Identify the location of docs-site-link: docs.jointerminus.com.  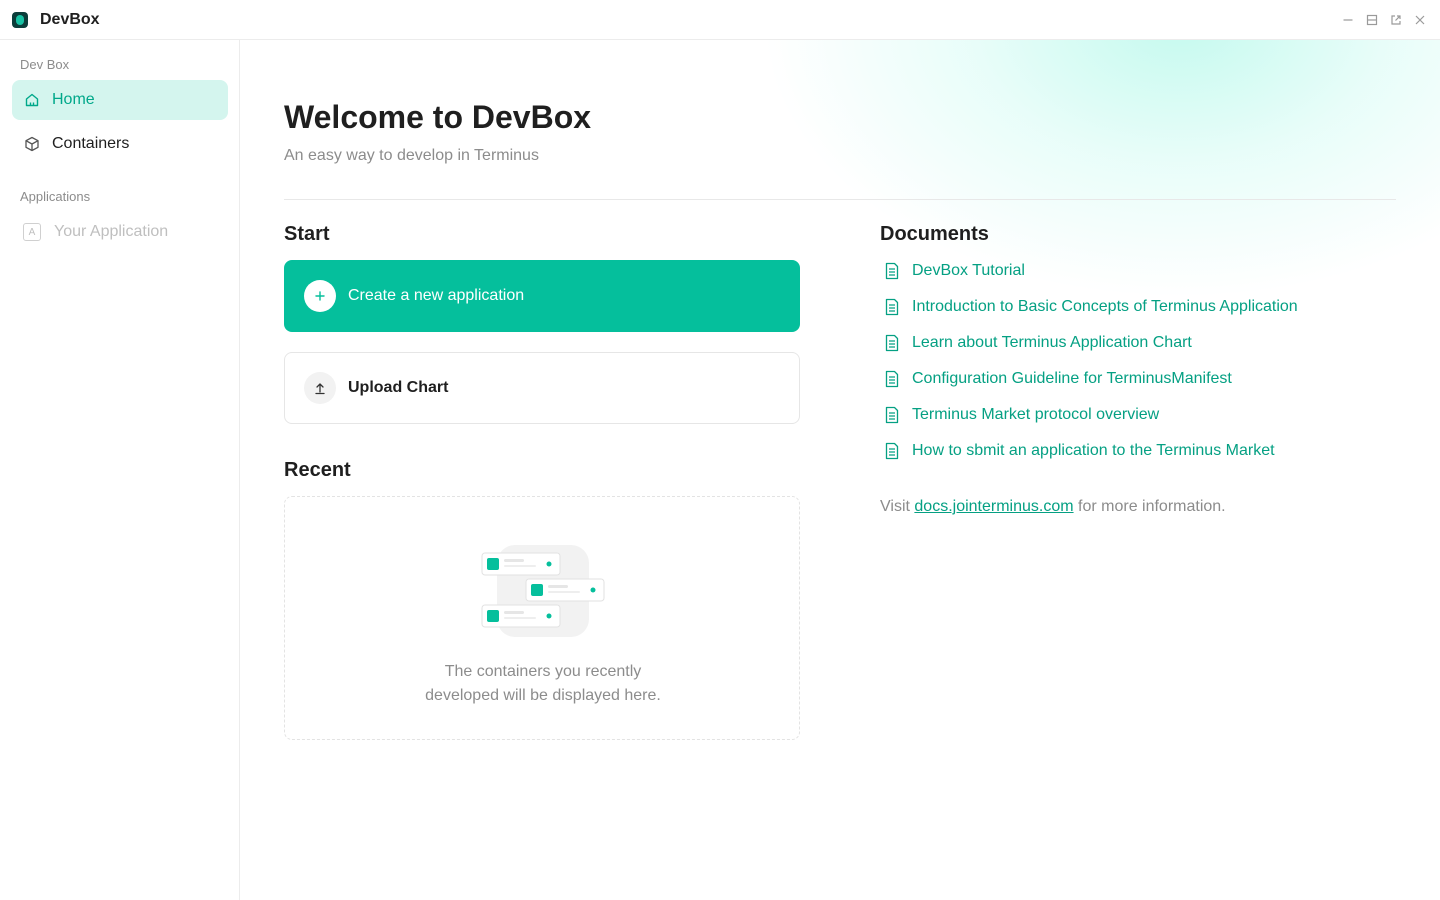
(993, 506).